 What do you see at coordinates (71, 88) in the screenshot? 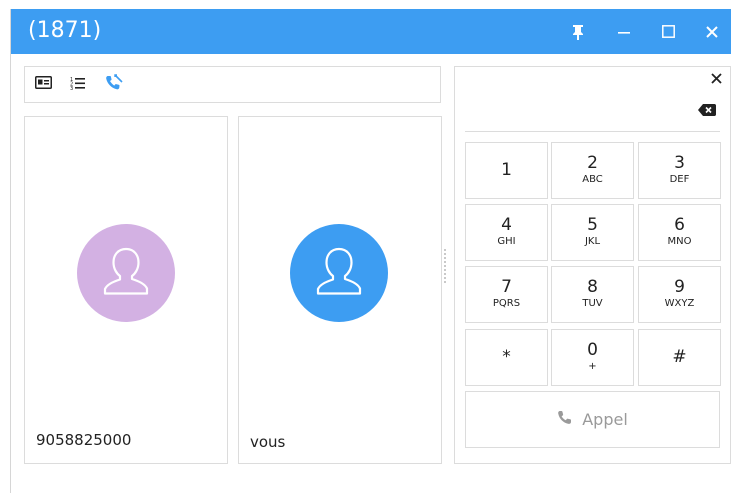
I see `svg-text: 3` at bounding box center [71, 88].